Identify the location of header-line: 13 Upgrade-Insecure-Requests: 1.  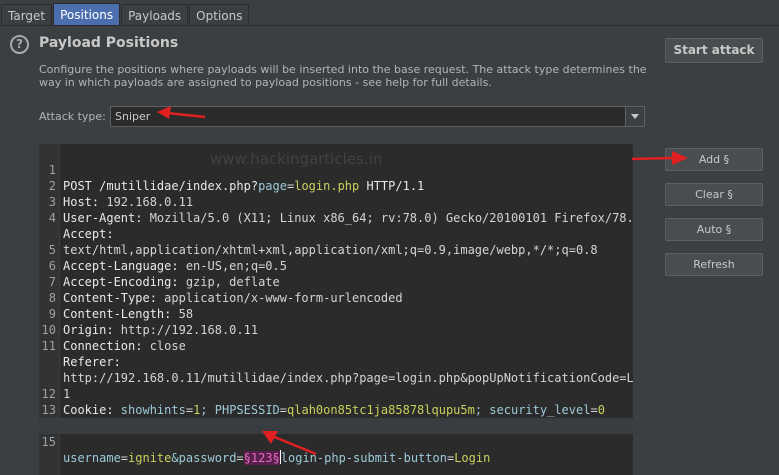
(336, 409).